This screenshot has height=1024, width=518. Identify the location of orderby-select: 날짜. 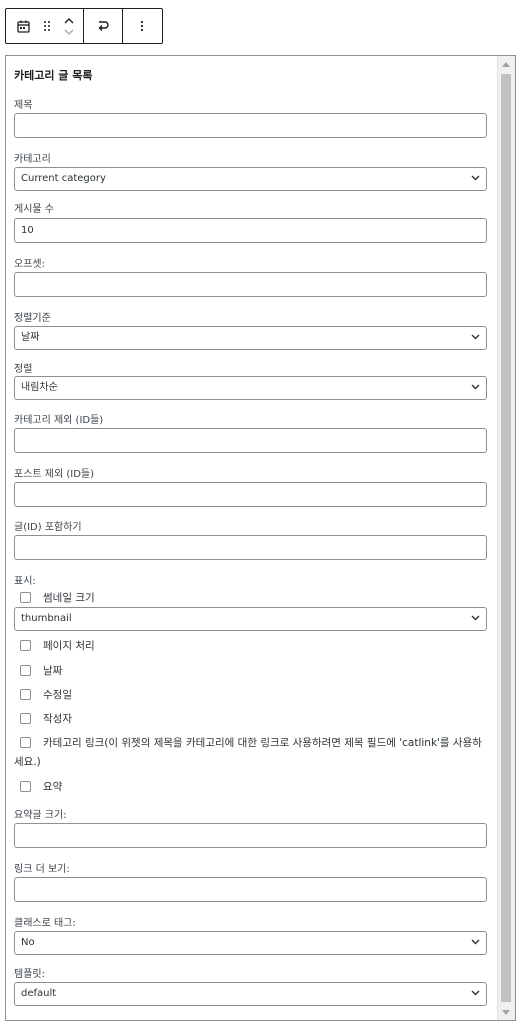
(250, 338).